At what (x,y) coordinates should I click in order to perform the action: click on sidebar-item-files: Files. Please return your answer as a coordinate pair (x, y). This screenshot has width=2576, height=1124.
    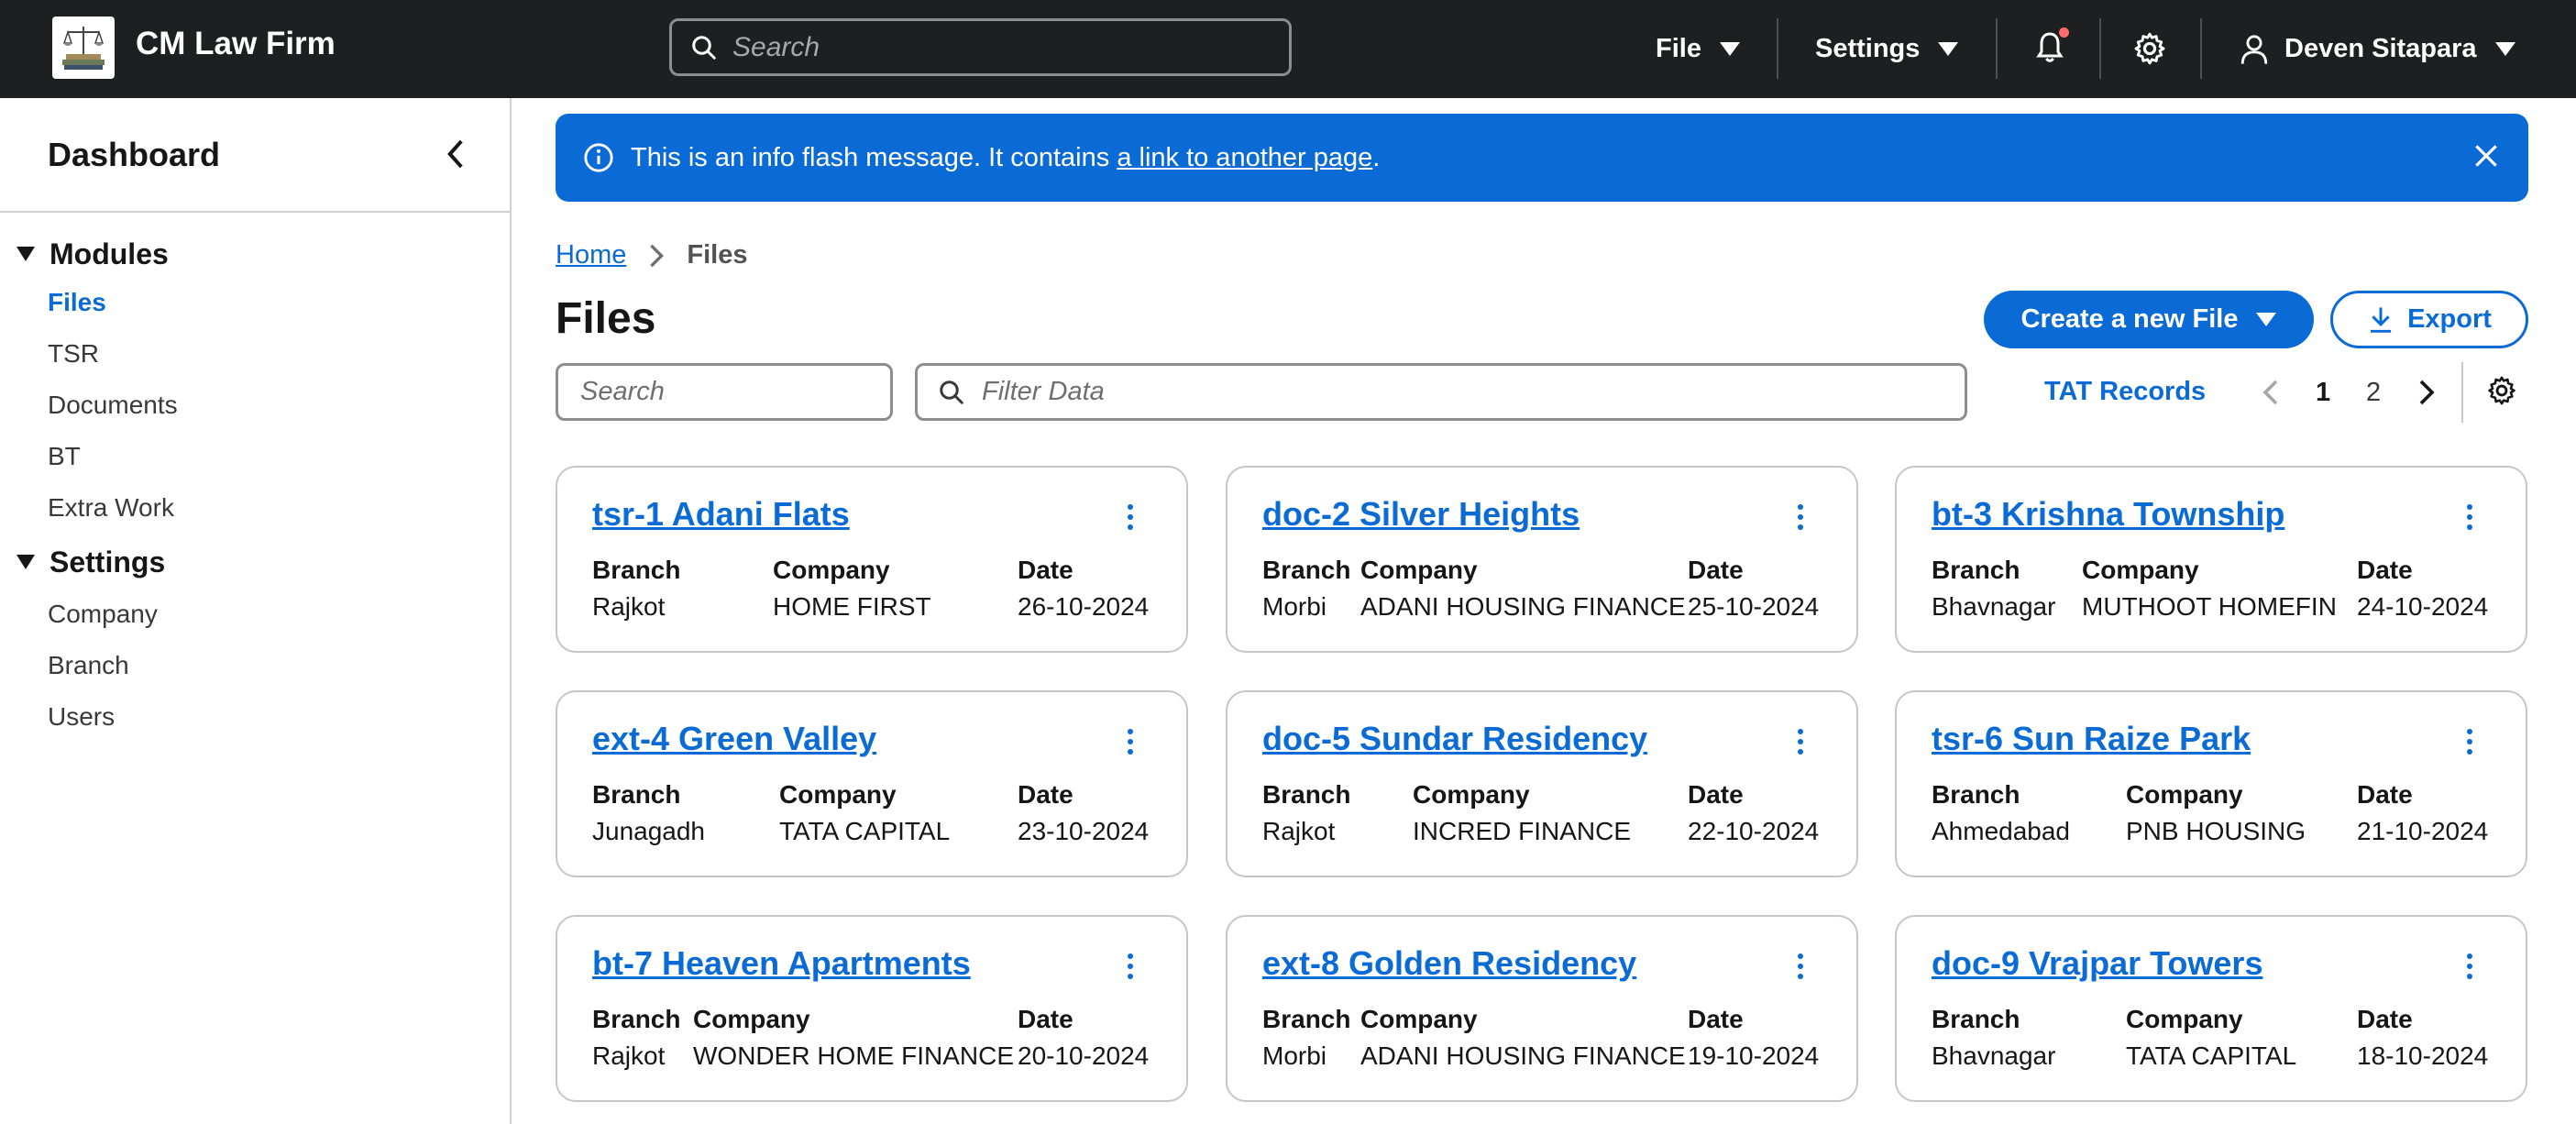
    Looking at the image, I should click on (255, 303).